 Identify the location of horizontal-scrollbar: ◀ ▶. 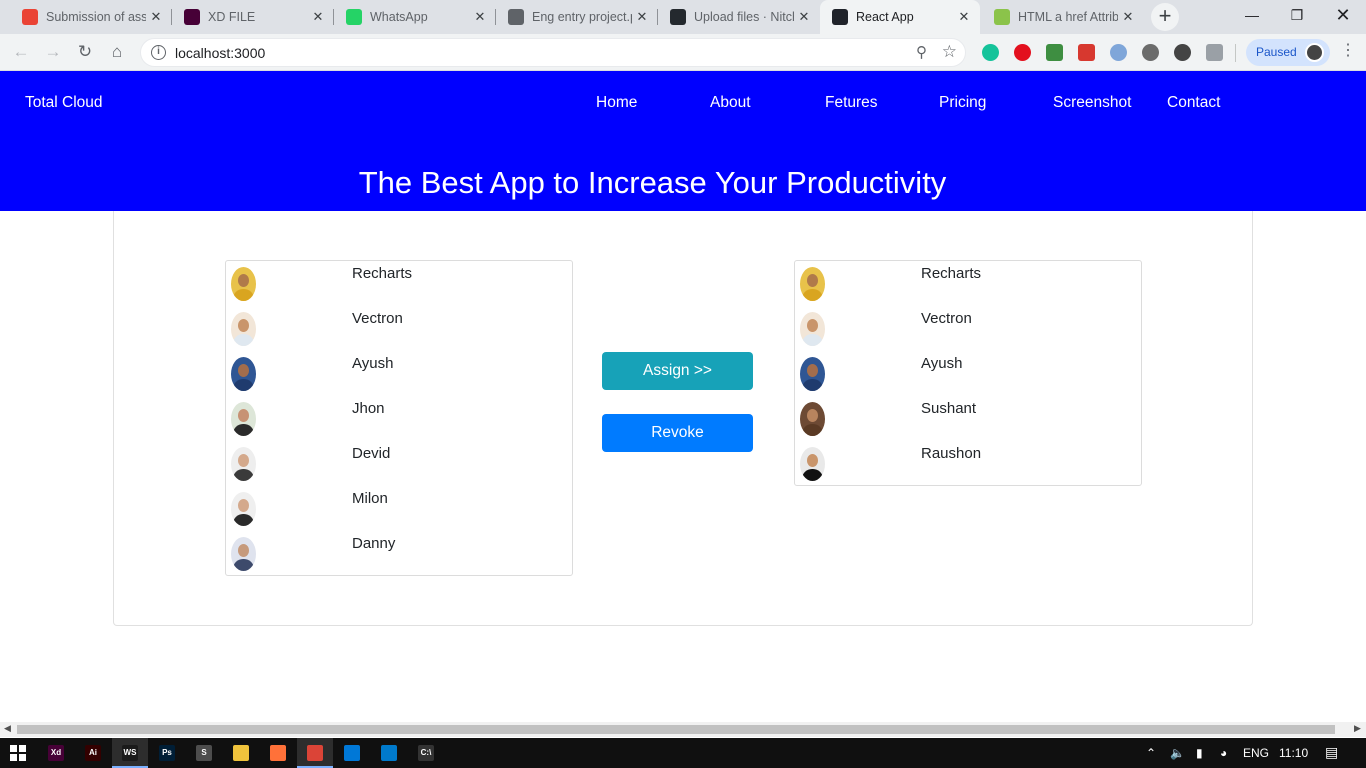
(683, 729).